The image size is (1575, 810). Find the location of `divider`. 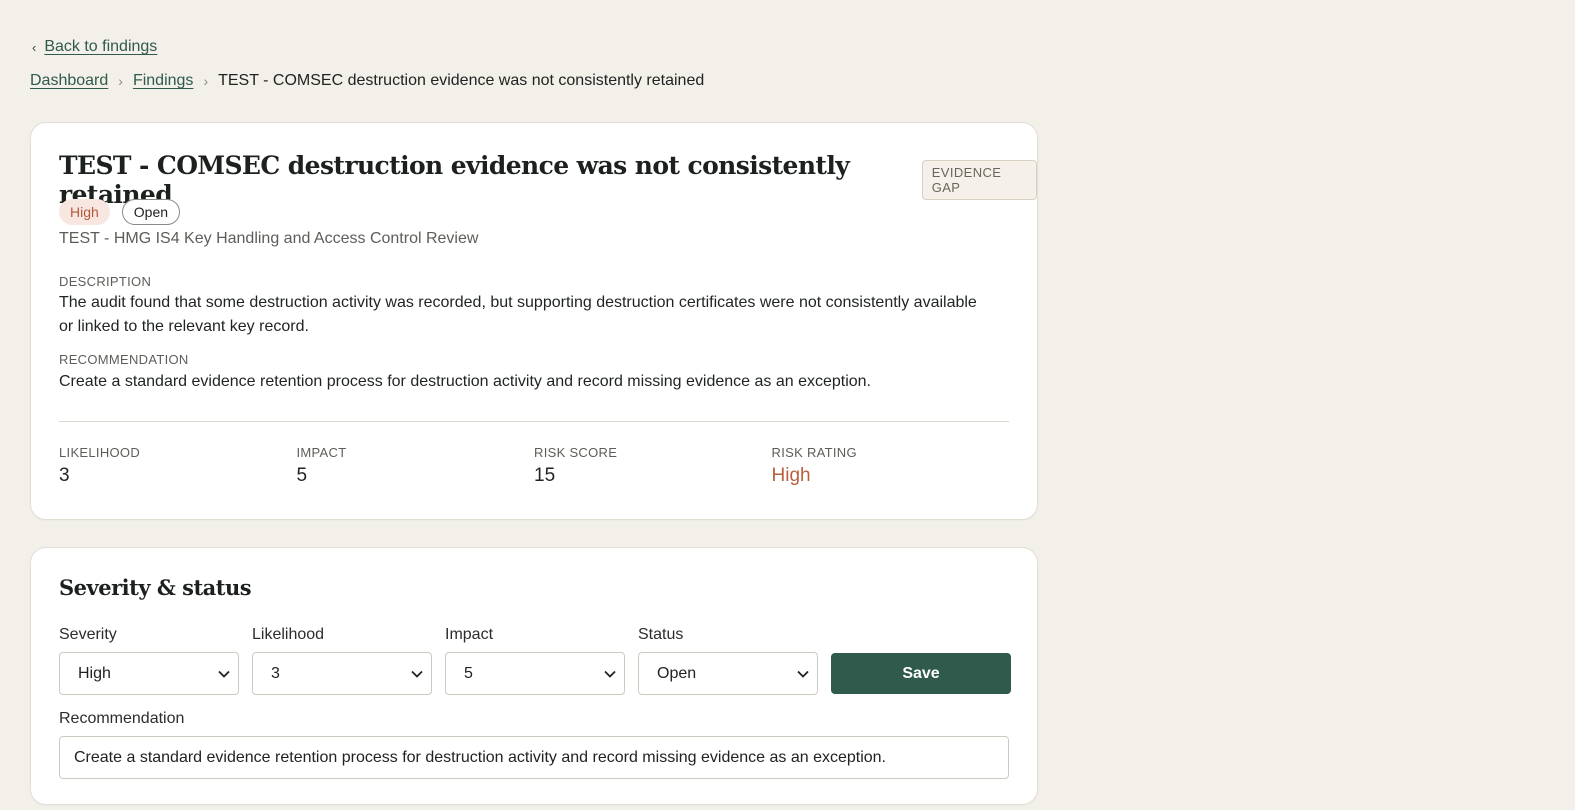

divider is located at coordinates (534, 421).